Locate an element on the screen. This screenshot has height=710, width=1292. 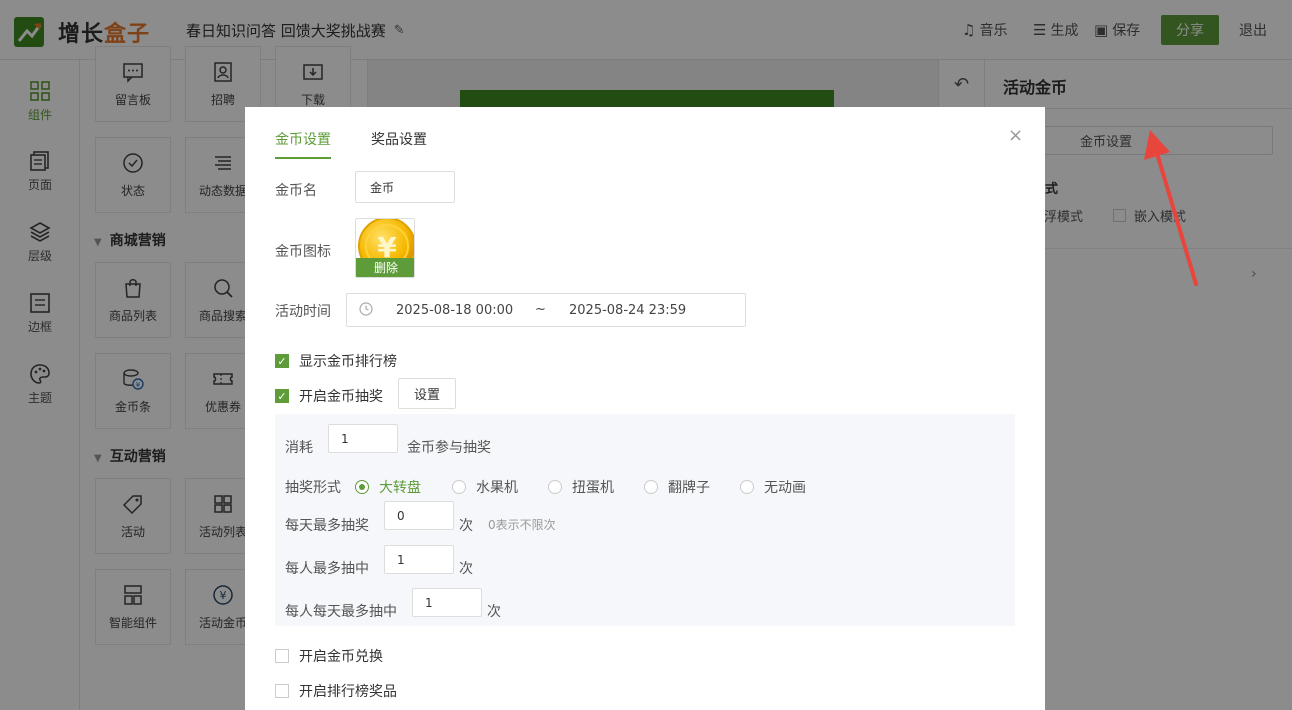
date-start: 2025-08-18 00:00 is located at coordinates (454, 310).